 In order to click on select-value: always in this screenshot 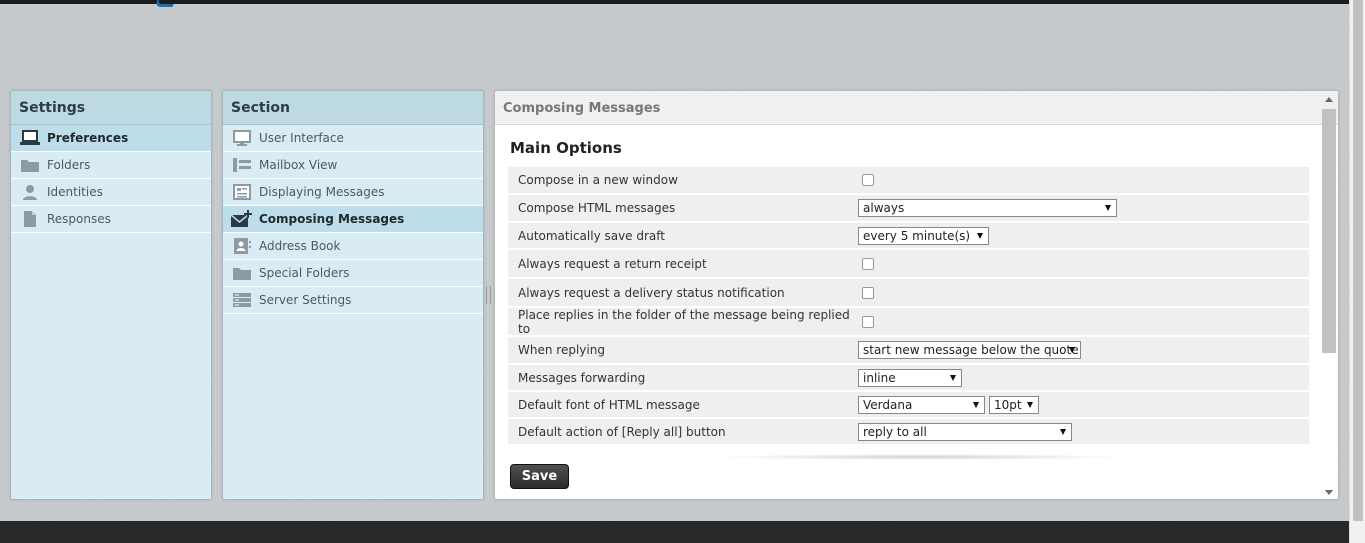, I will do `click(884, 208)`.